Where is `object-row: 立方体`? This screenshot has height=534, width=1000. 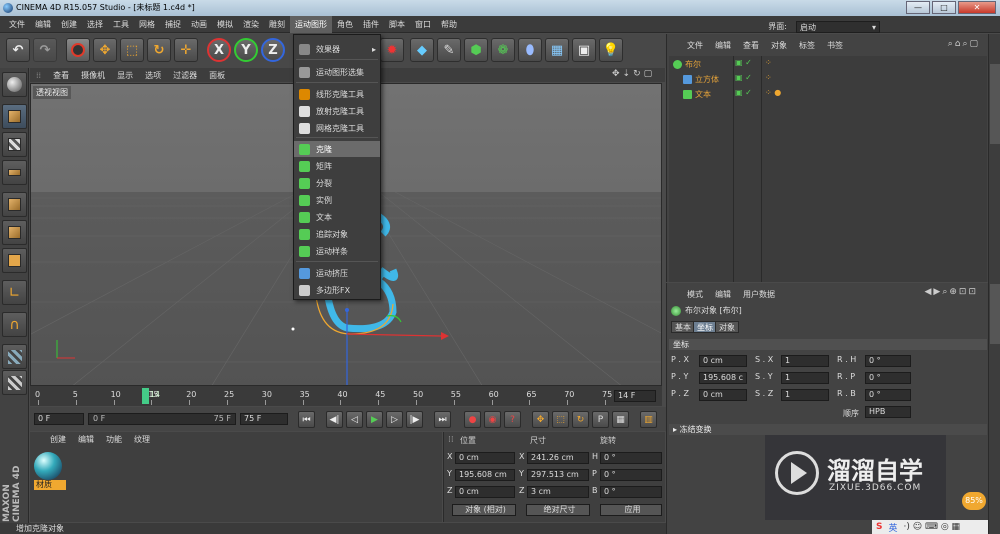 object-row: 立方体 is located at coordinates (701, 79).